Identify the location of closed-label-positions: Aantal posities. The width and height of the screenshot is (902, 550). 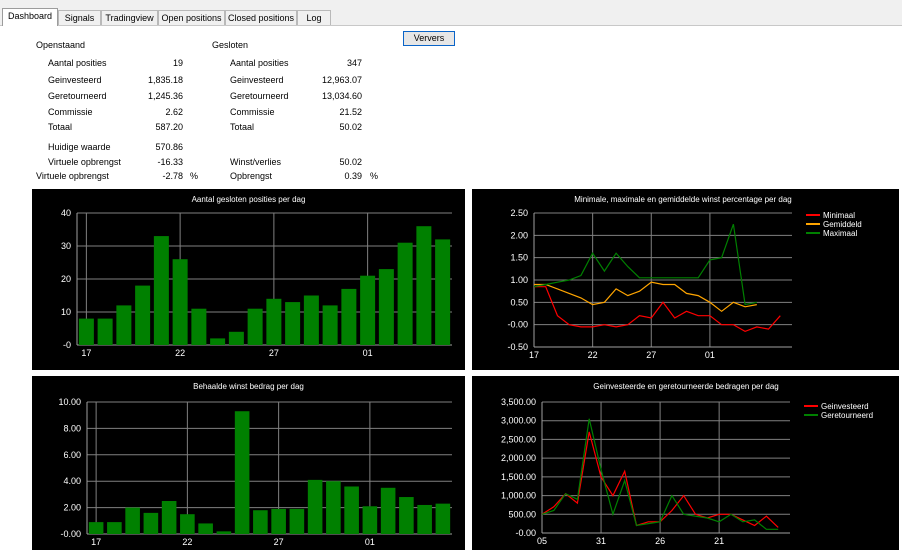
(259, 63).